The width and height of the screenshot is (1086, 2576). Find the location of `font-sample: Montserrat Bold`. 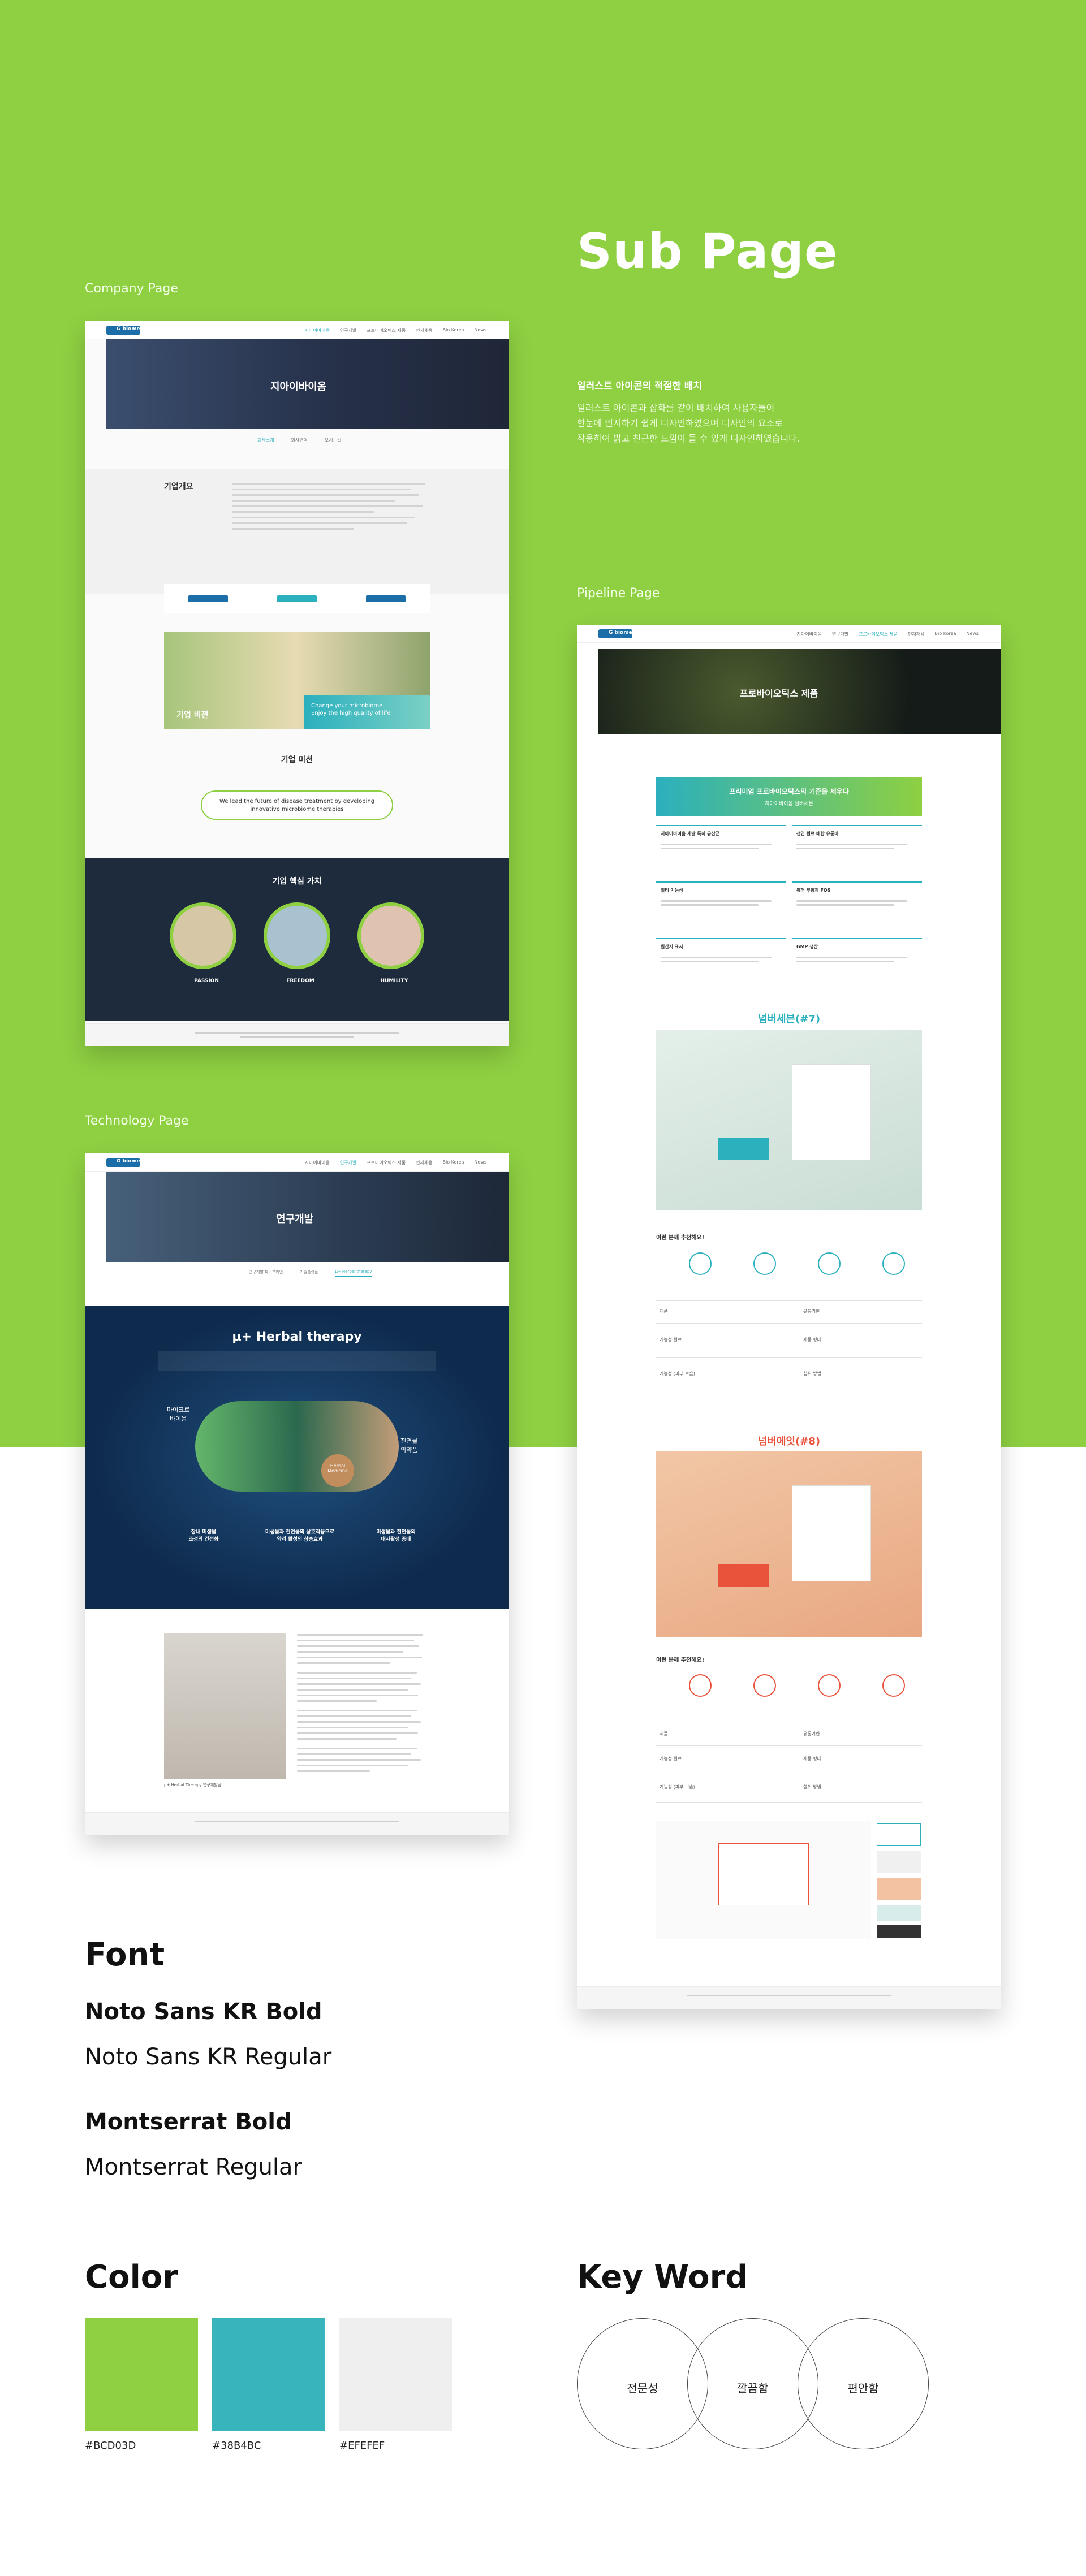

font-sample: Montserrat Bold is located at coordinates (188, 2122).